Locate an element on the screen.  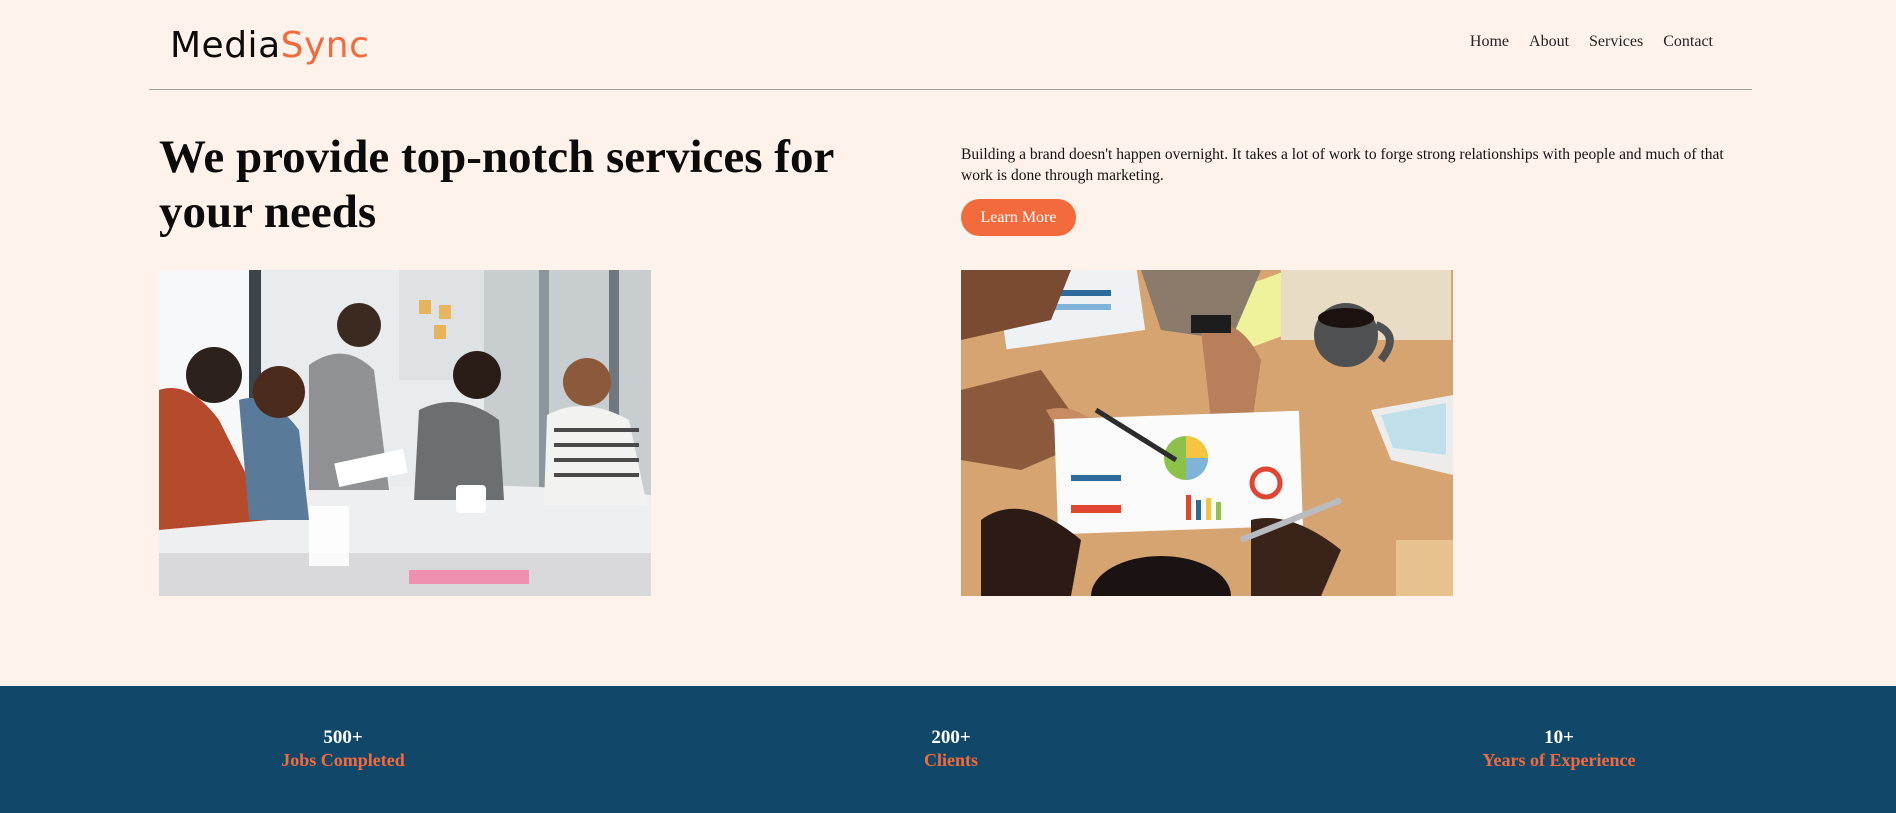
brand-logo-part2: Sync is located at coordinates (325, 45).